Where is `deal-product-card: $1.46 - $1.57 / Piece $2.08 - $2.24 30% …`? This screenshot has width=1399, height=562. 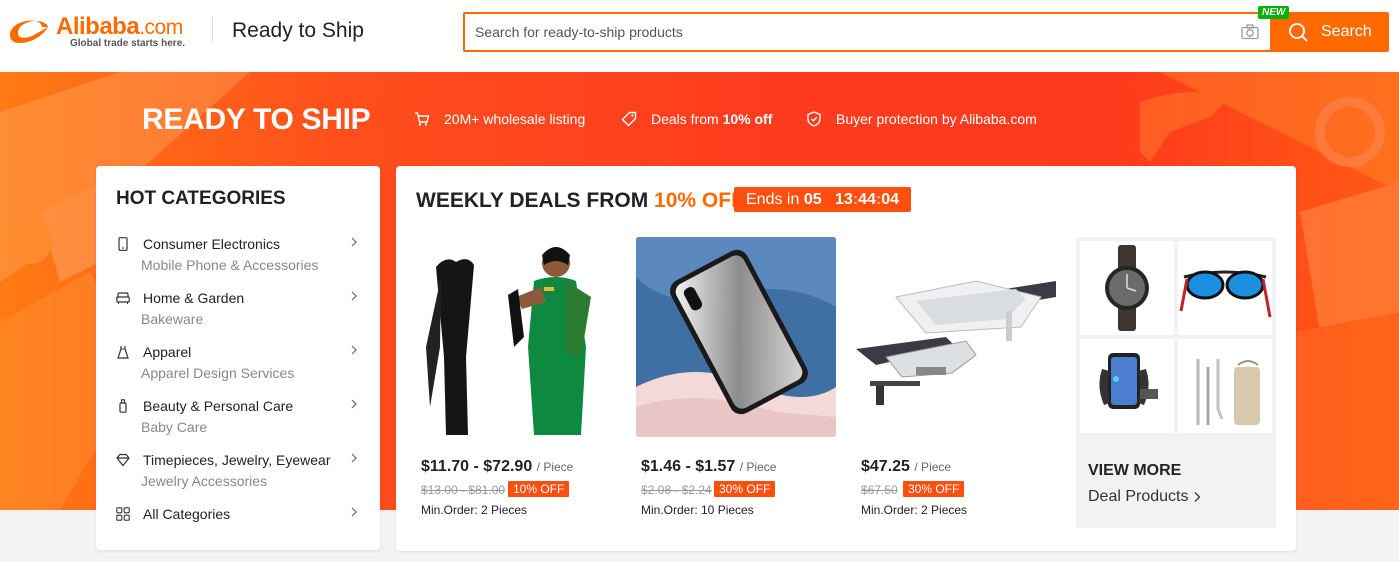 deal-product-card: $1.46 - $1.57 / Piece $2.08 - $2.24 30% … is located at coordinates (736, 377).